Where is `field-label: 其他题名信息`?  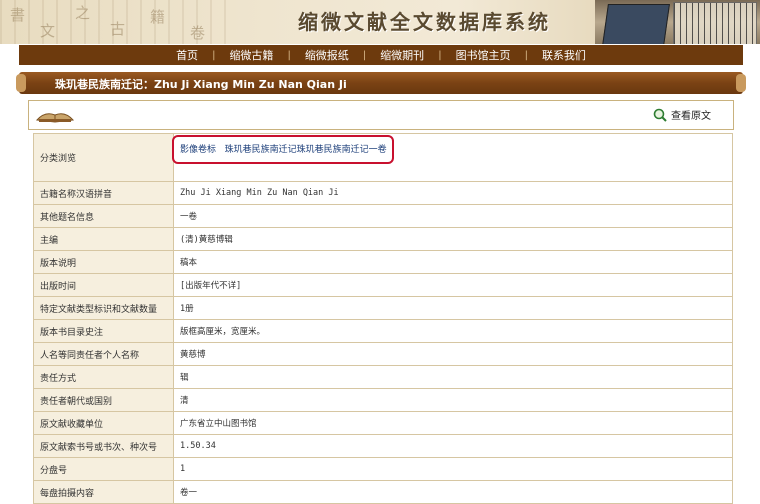 field-label: 其他题名信息 is located at coordinates (103, 216).